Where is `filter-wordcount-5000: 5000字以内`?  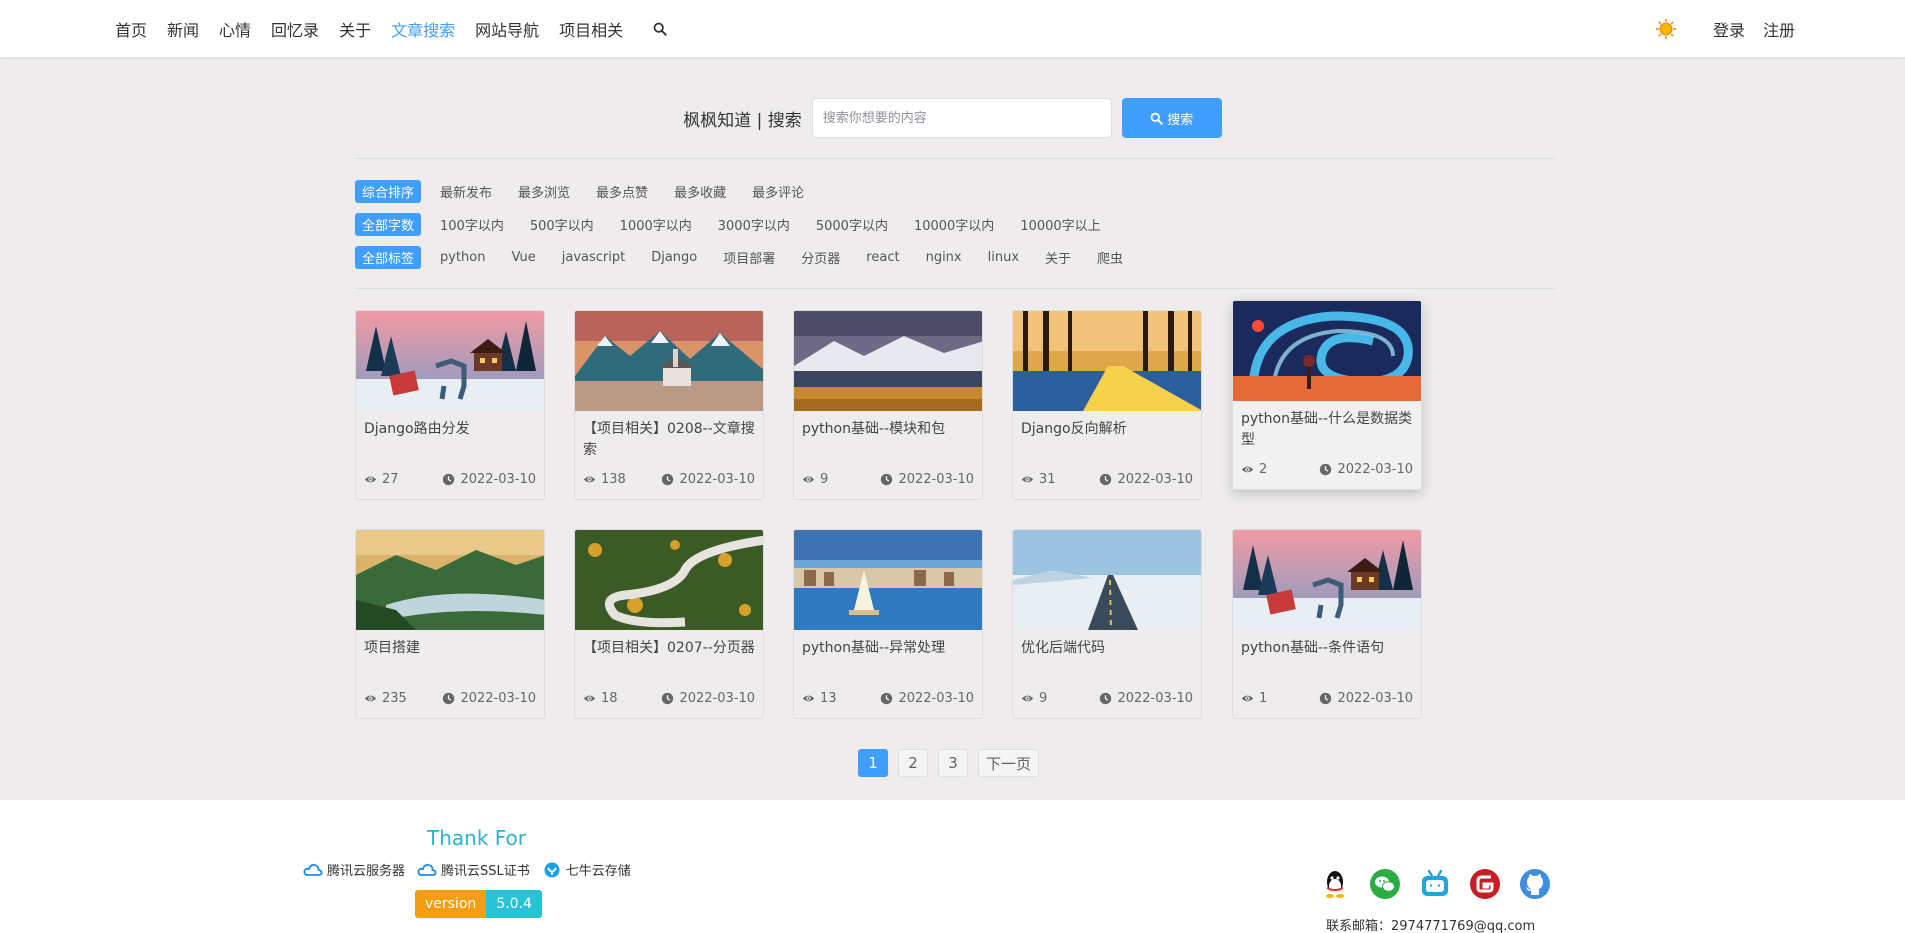 filter-wordcount-5000: 5000字以内 is located at coordinates (852, 224).